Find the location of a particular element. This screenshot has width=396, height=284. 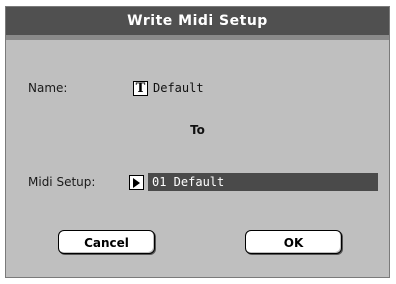

text-edit-icon: T is located at coordinates (140, 88).